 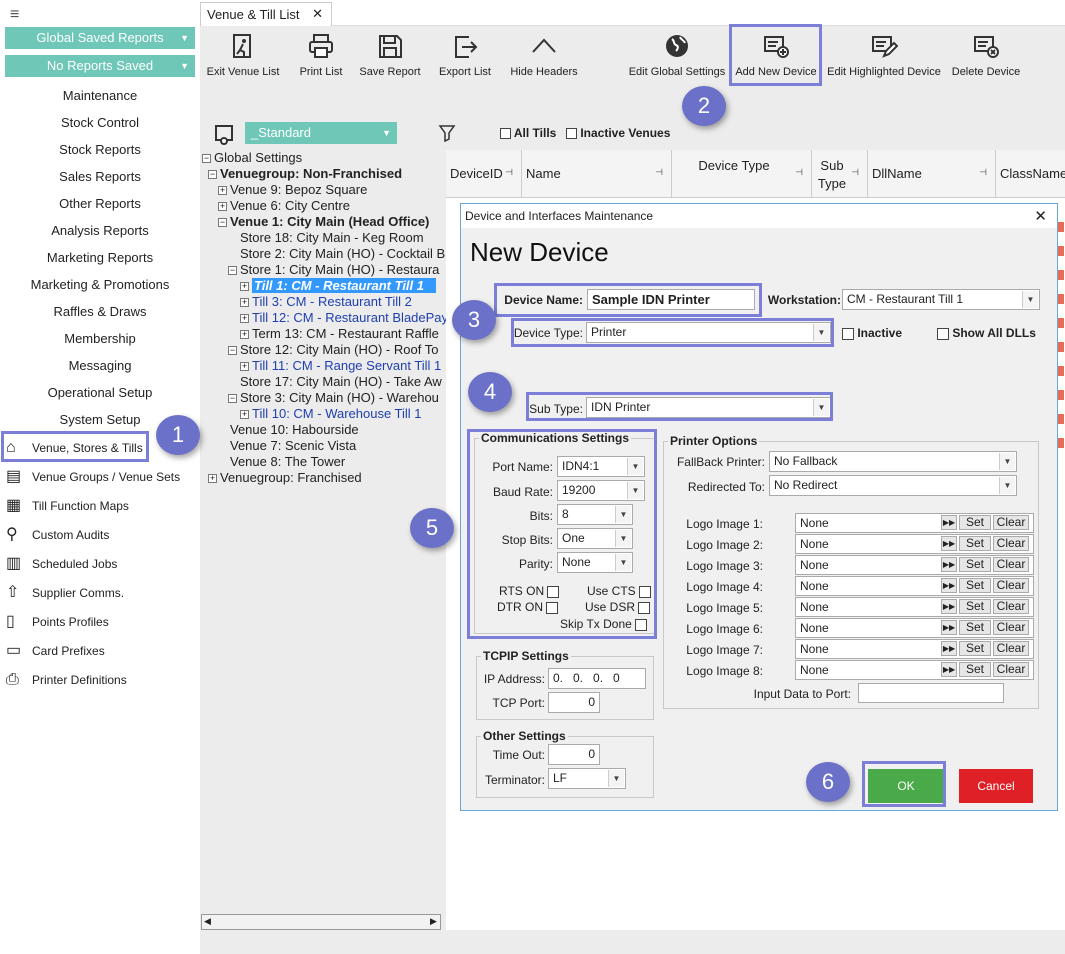 I want to click on nav-item-custom-audits: ⚲ Custom Audits, so click(x=104, y=535).